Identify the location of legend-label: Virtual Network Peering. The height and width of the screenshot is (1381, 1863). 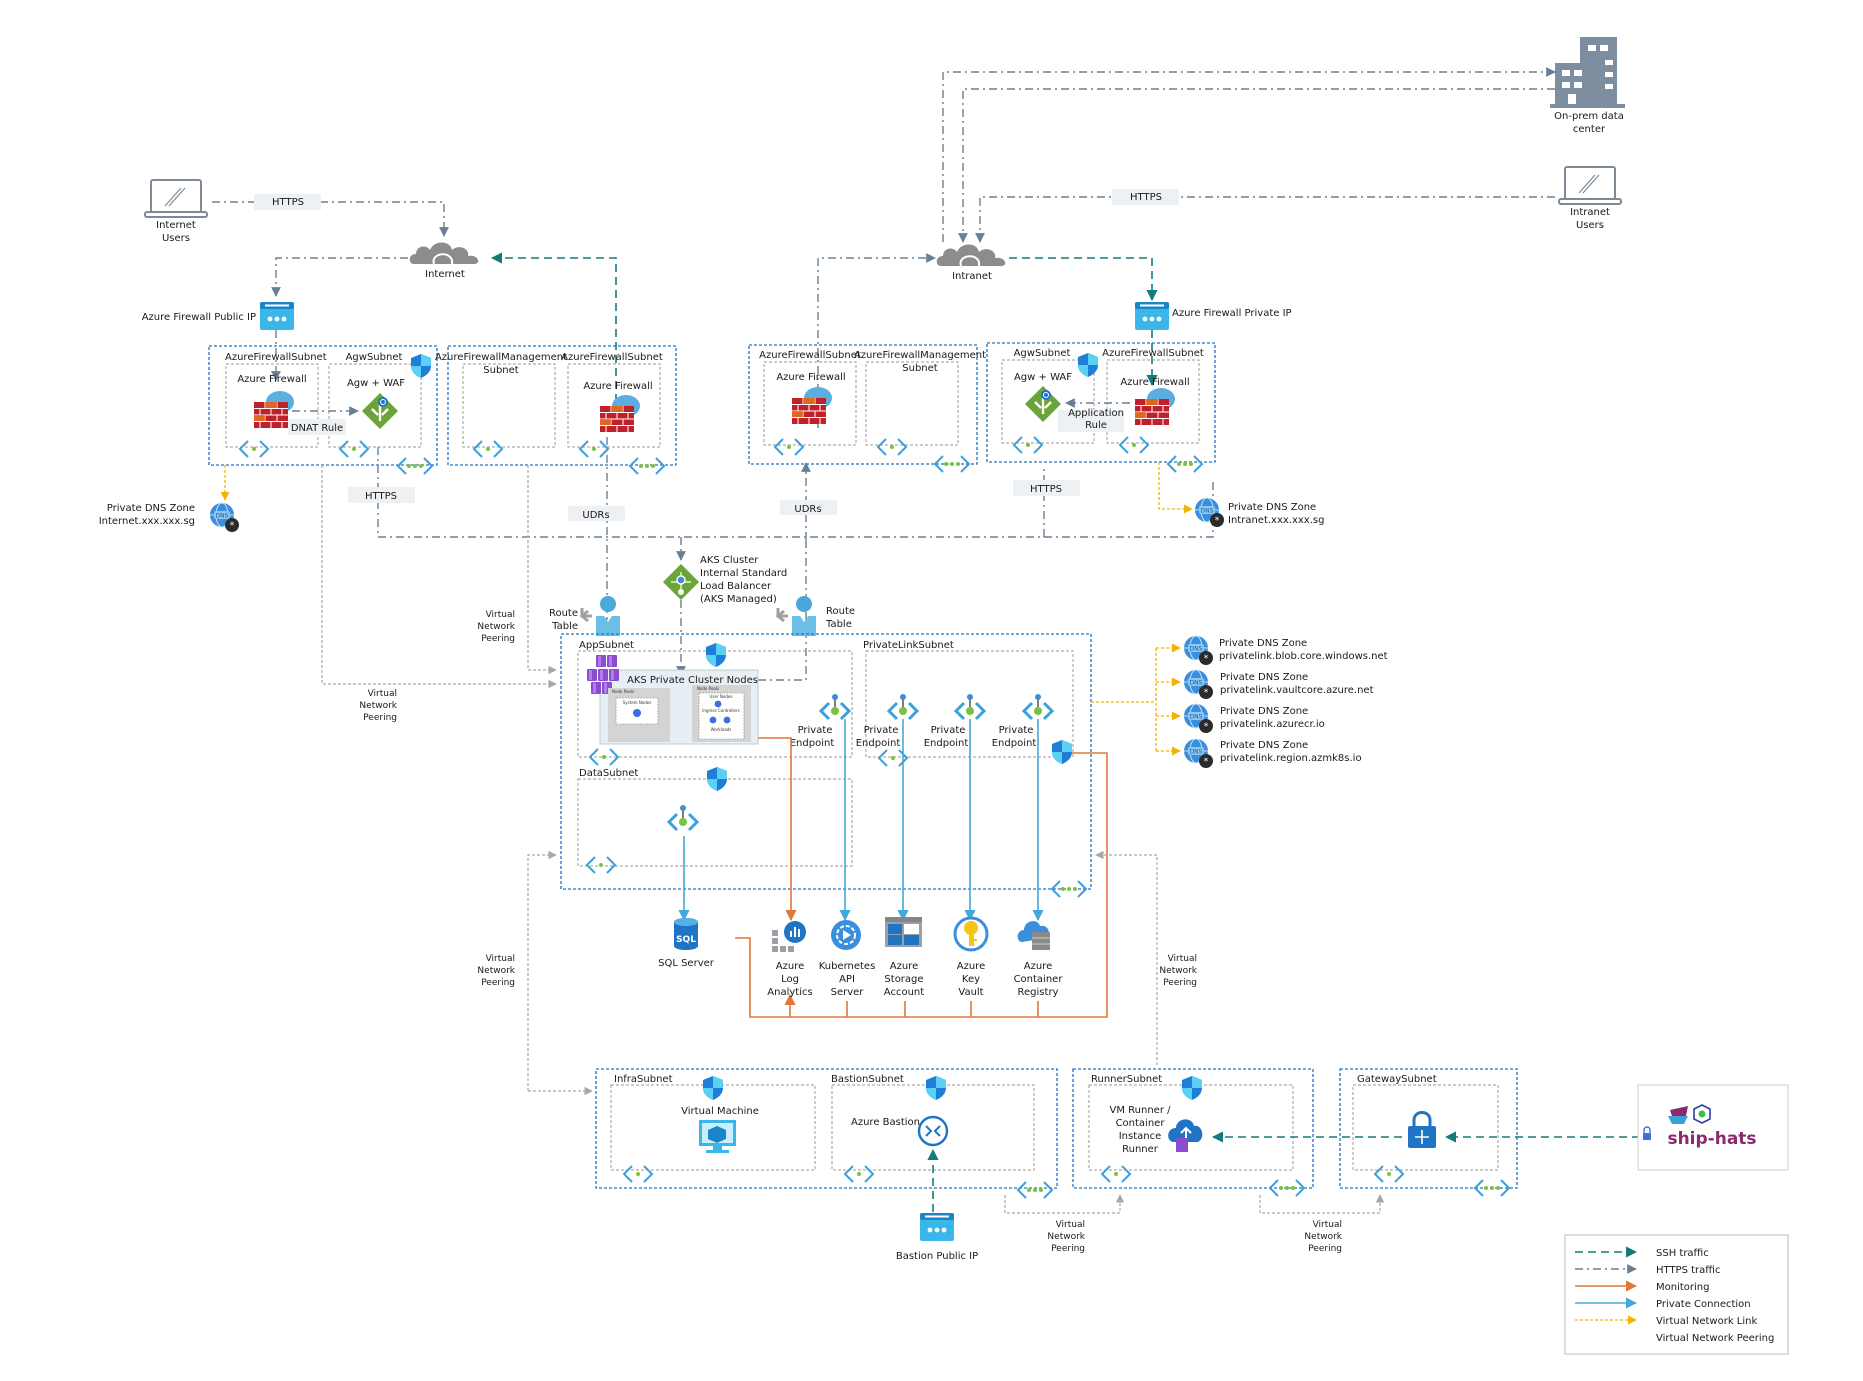
(1715, 1338).